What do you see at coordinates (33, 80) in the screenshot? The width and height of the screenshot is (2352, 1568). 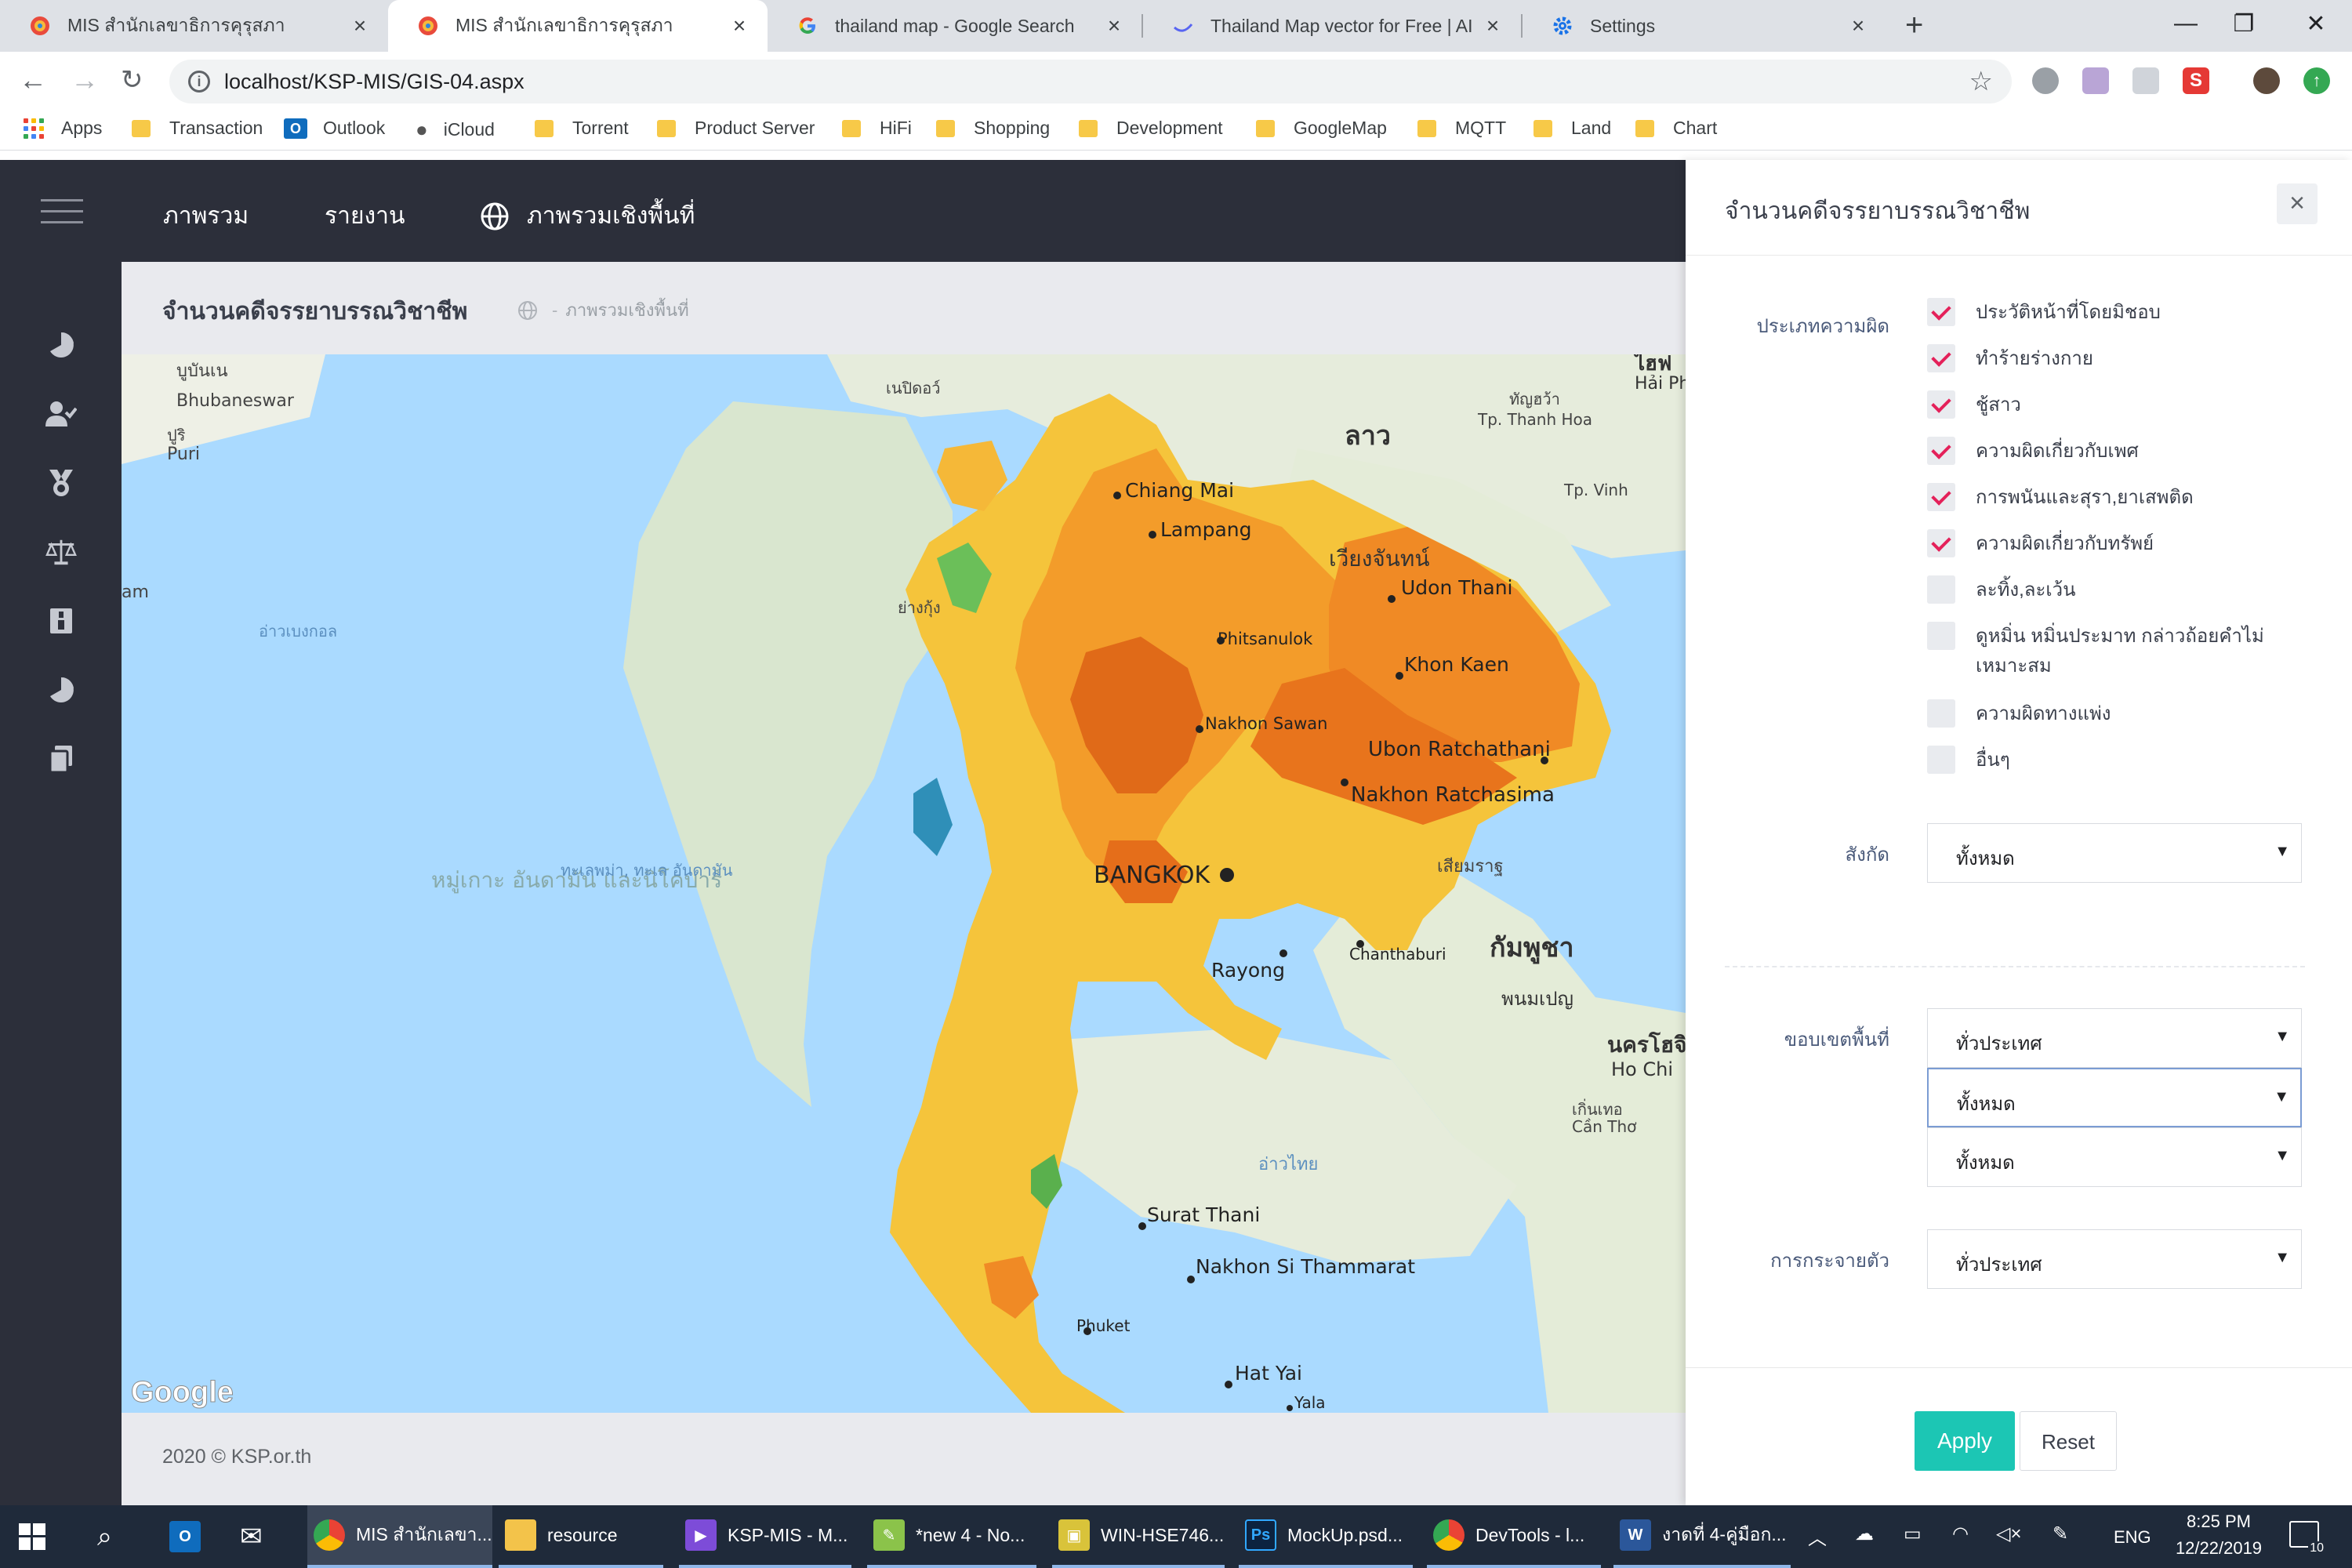 I see `back-button: ←` at bounding box center [33, 80].